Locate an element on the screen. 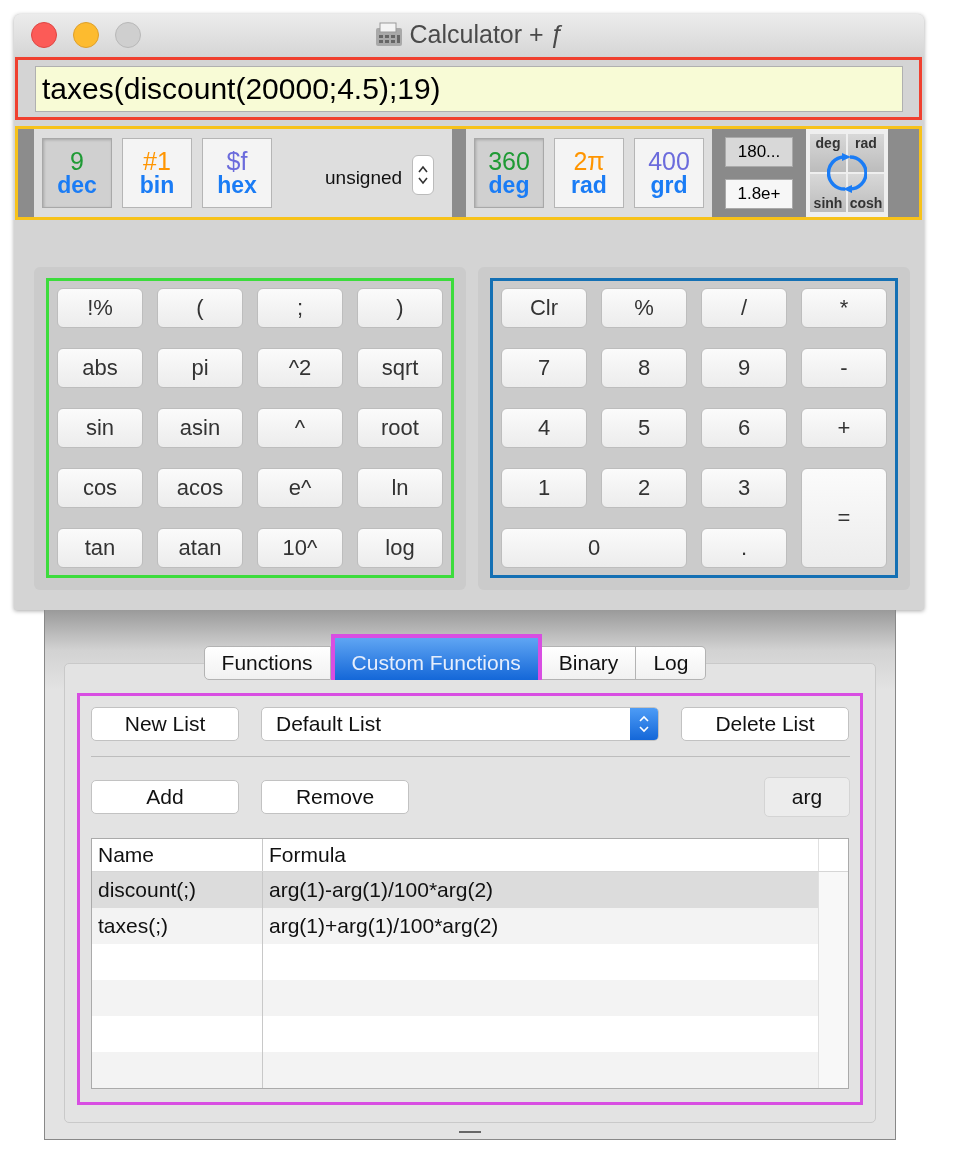 This screenshot has width=956, height=1174. key-button: abs is located at coordinates (100, 368).